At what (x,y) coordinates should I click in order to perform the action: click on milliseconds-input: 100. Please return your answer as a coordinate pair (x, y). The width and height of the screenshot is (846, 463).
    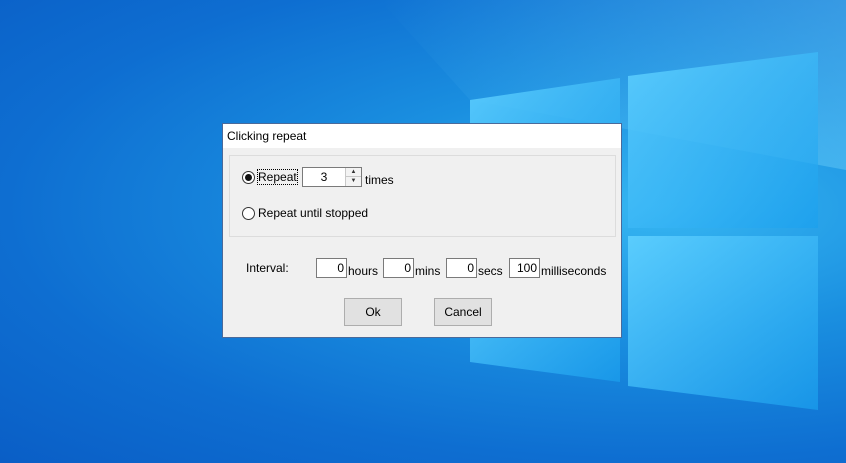
    Looking at the image, I should click on (524, 268).